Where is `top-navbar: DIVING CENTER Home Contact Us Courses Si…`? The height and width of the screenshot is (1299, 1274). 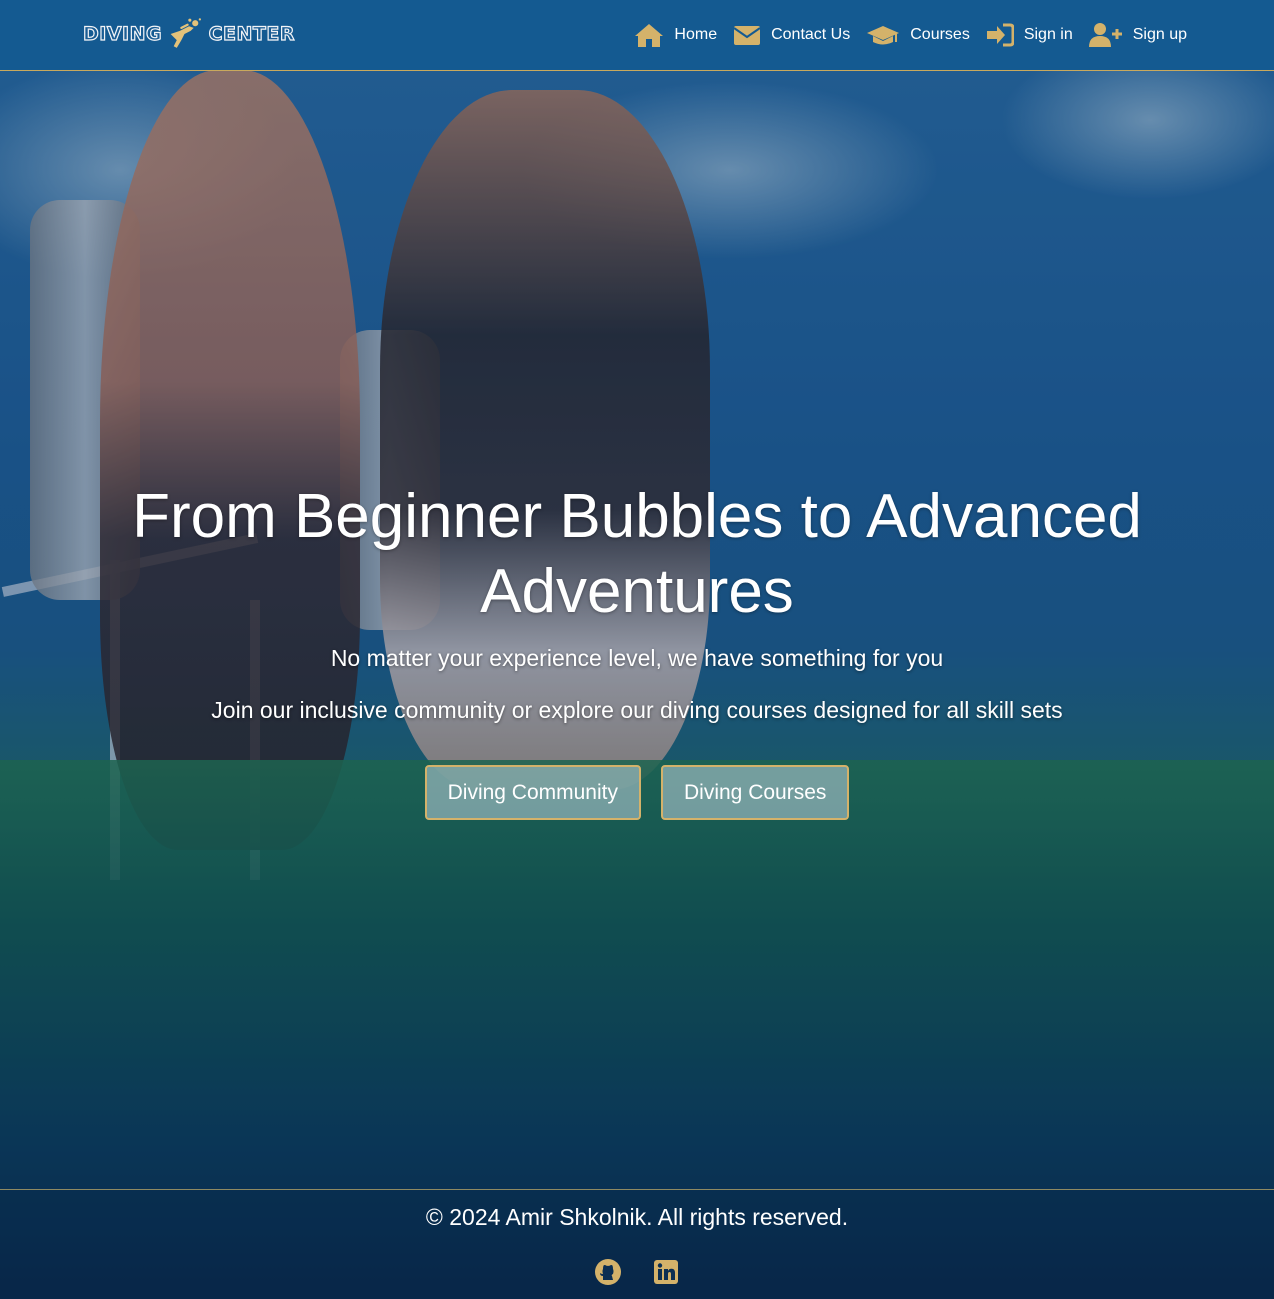
top-navbar: DIVING CENTER Home Contact Us Courses Si… is located at coordinates (637, 35).